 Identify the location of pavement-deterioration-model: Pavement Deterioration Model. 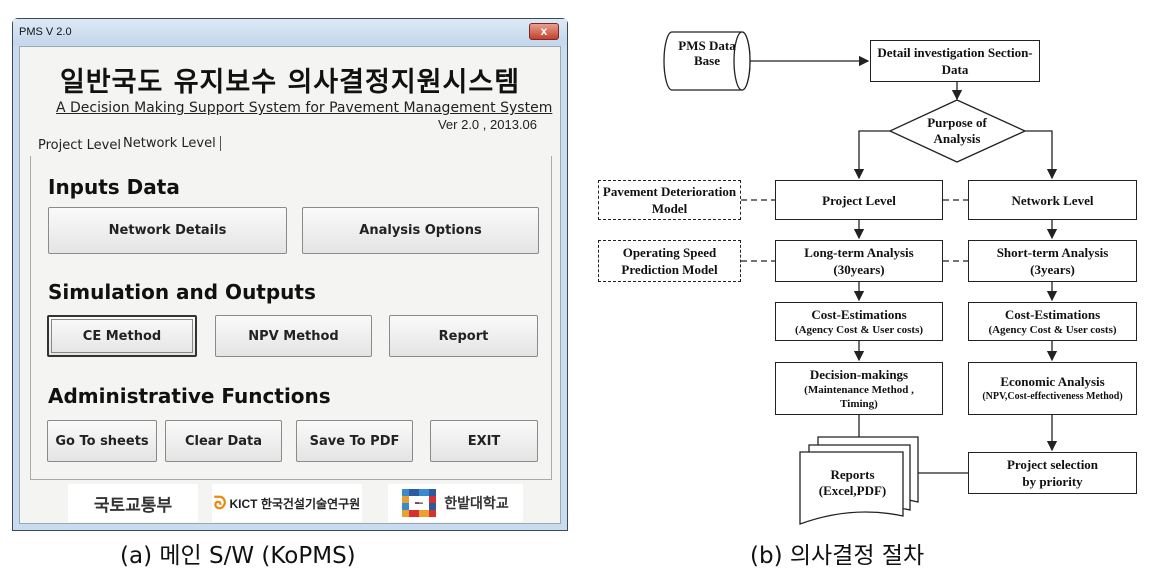
(669, 200).